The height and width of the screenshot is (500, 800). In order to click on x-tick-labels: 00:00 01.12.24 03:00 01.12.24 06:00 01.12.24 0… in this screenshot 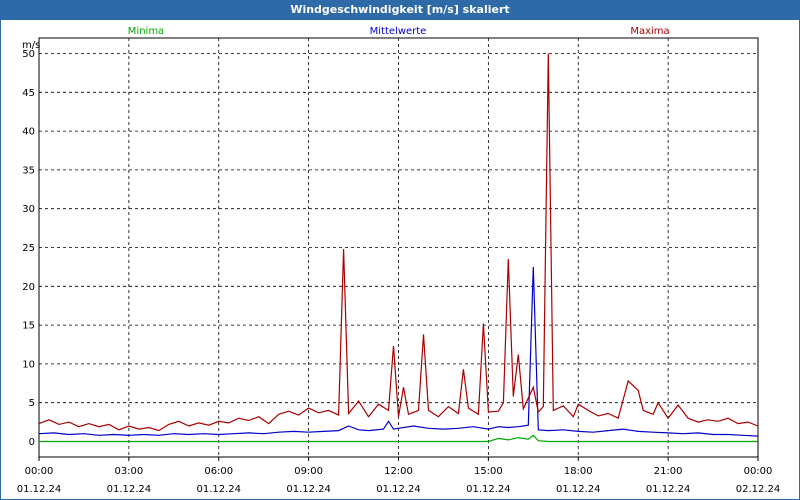, I will do `click(399, 480)`.